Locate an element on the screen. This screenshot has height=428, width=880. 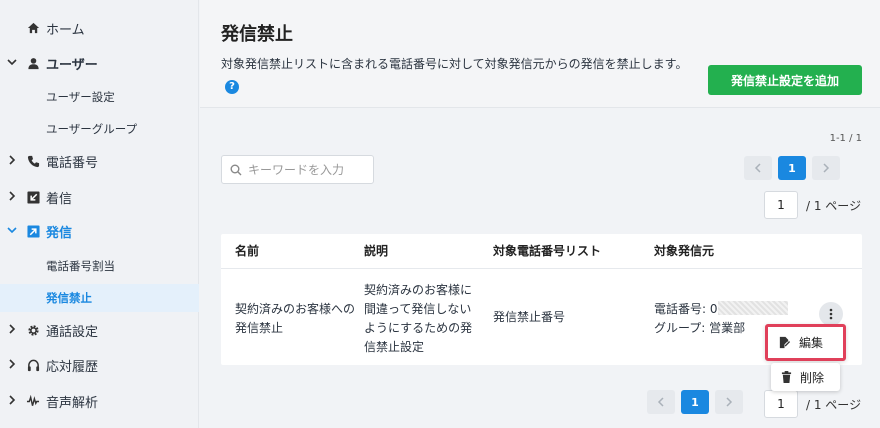
page-description: 対象発信禁止リストに含まれる電話番号に対して対象発信元からの発信を禁止します。? is located at coordinates (456, 74).